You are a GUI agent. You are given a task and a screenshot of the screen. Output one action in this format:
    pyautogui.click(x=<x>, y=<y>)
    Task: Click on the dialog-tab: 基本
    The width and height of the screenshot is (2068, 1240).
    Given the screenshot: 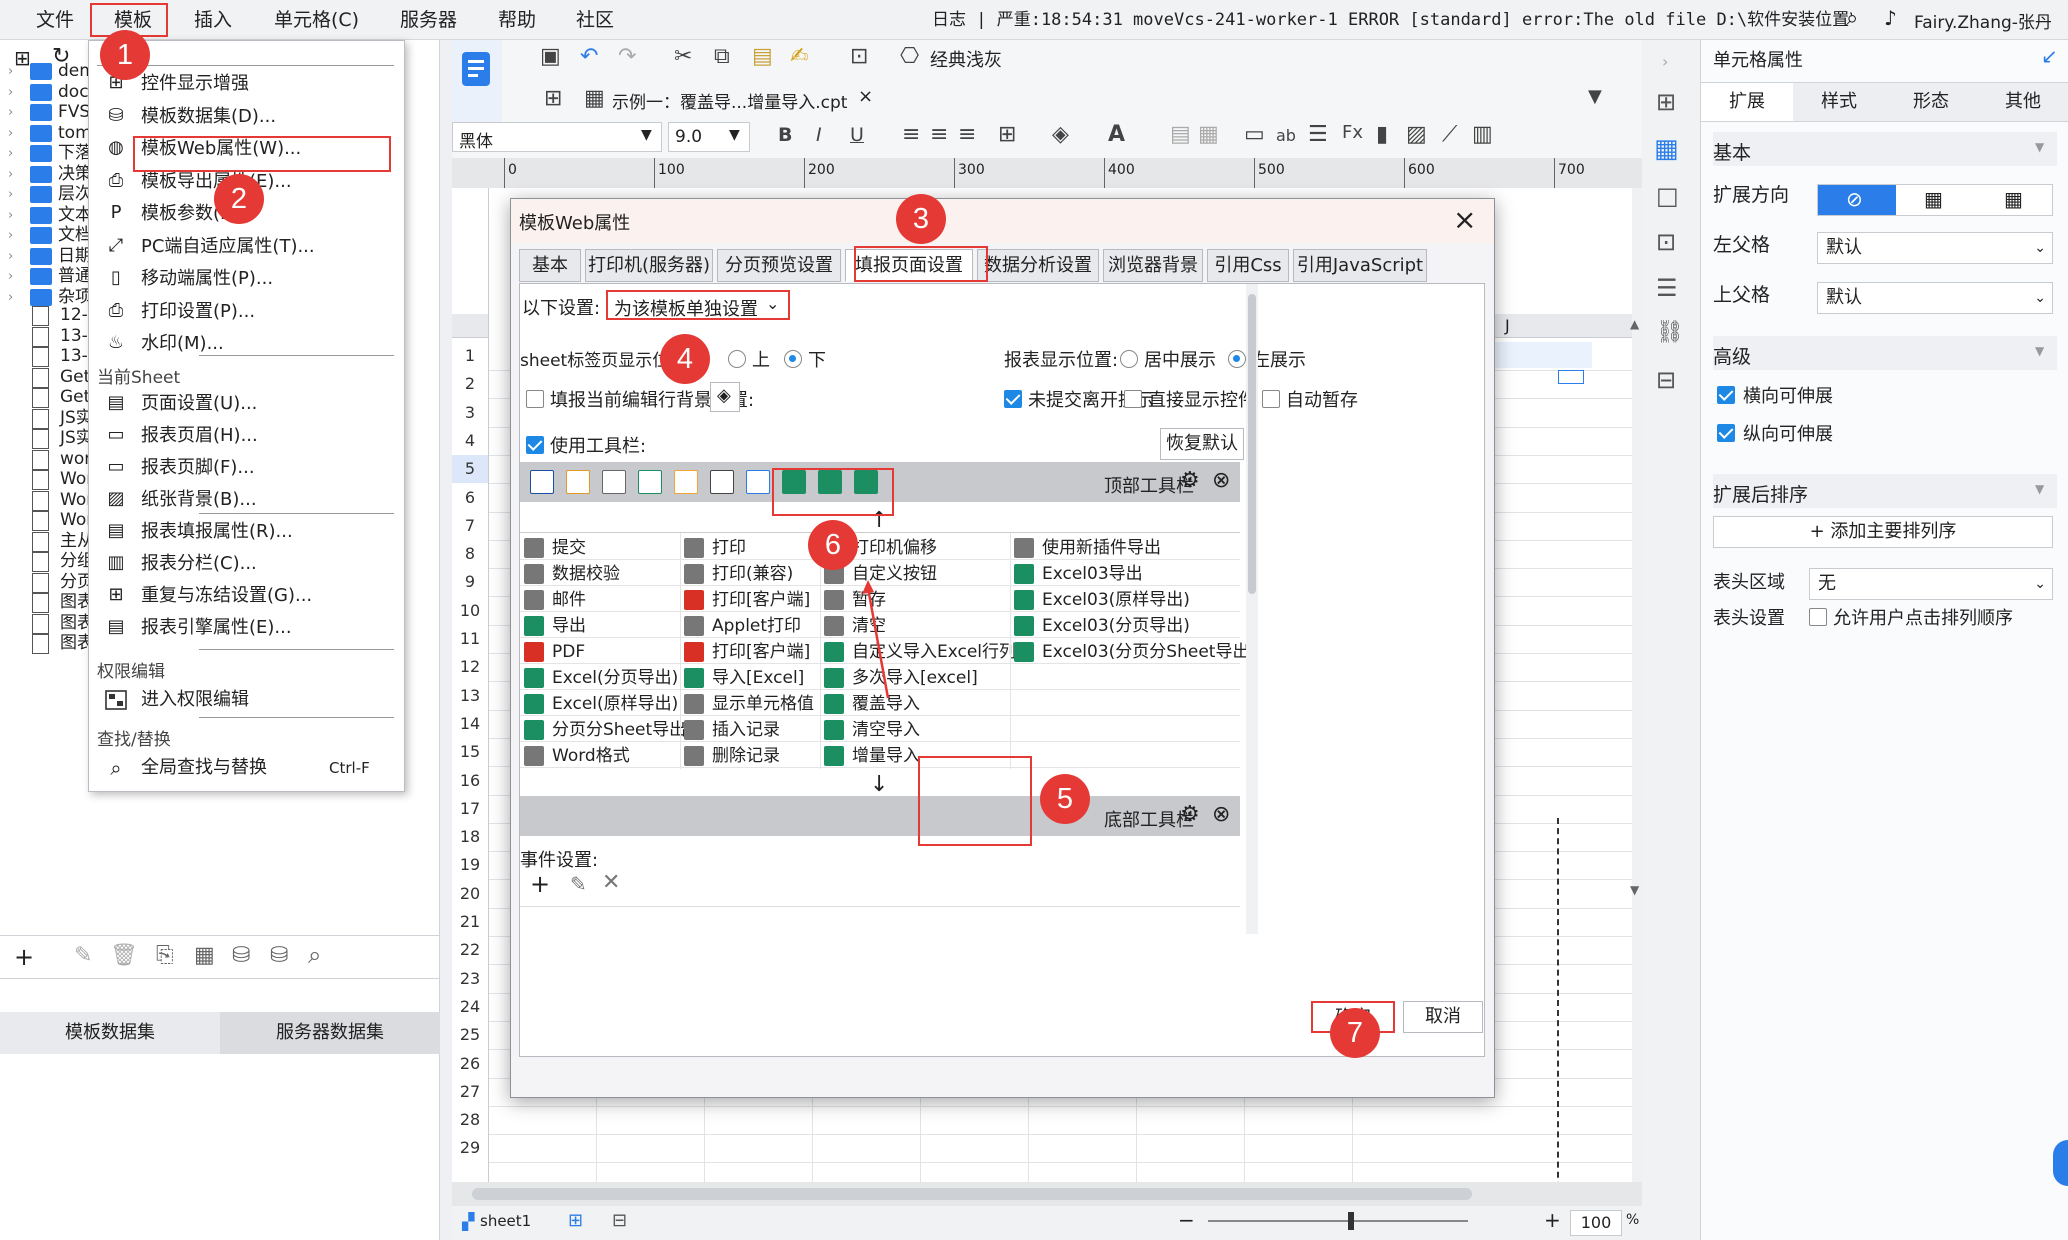 What is the action you would take?
    pyautogui.click(x=550, y=265)
    